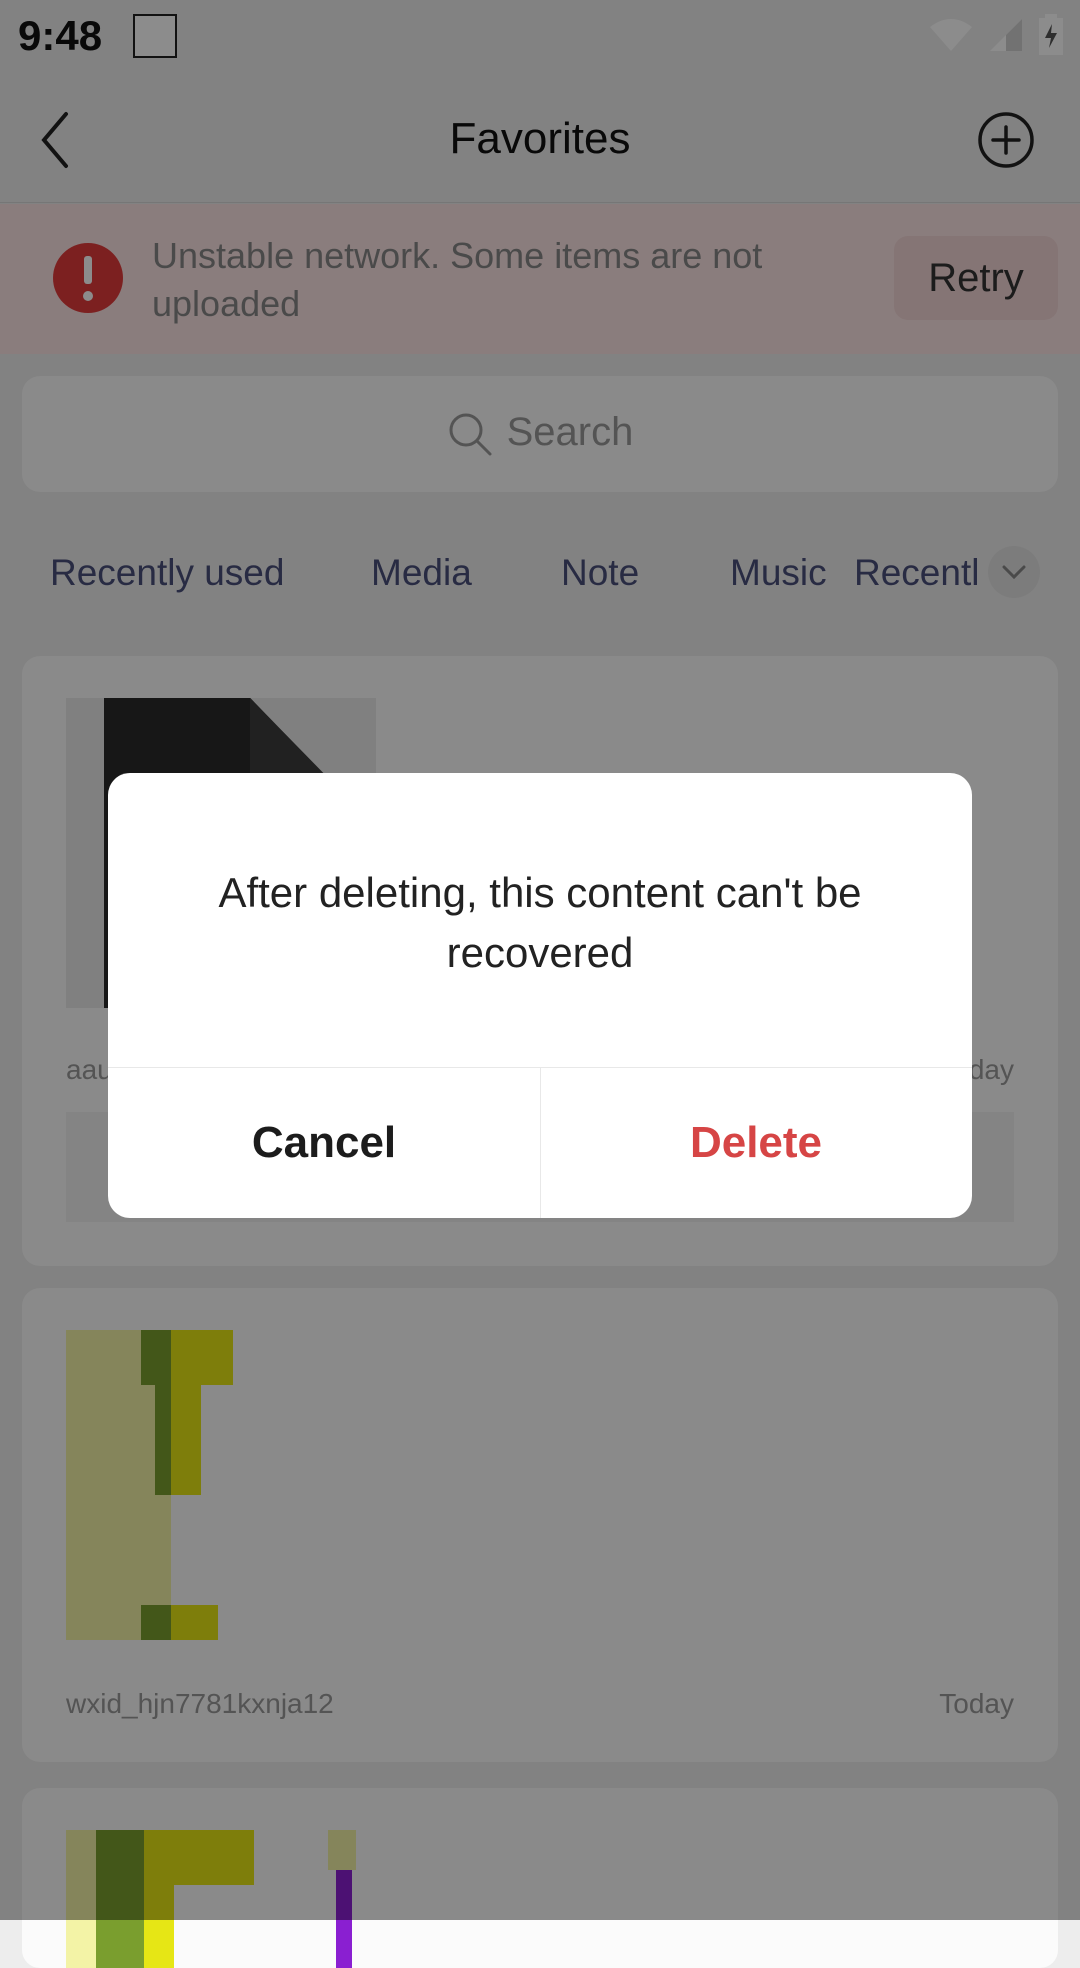 The width and height of the screenshot is (1080, 1968). What do you see at coordinates (756, 1143) in the screenshot?
I see `delete-button: Delete` at bounding box center [756, 1143].